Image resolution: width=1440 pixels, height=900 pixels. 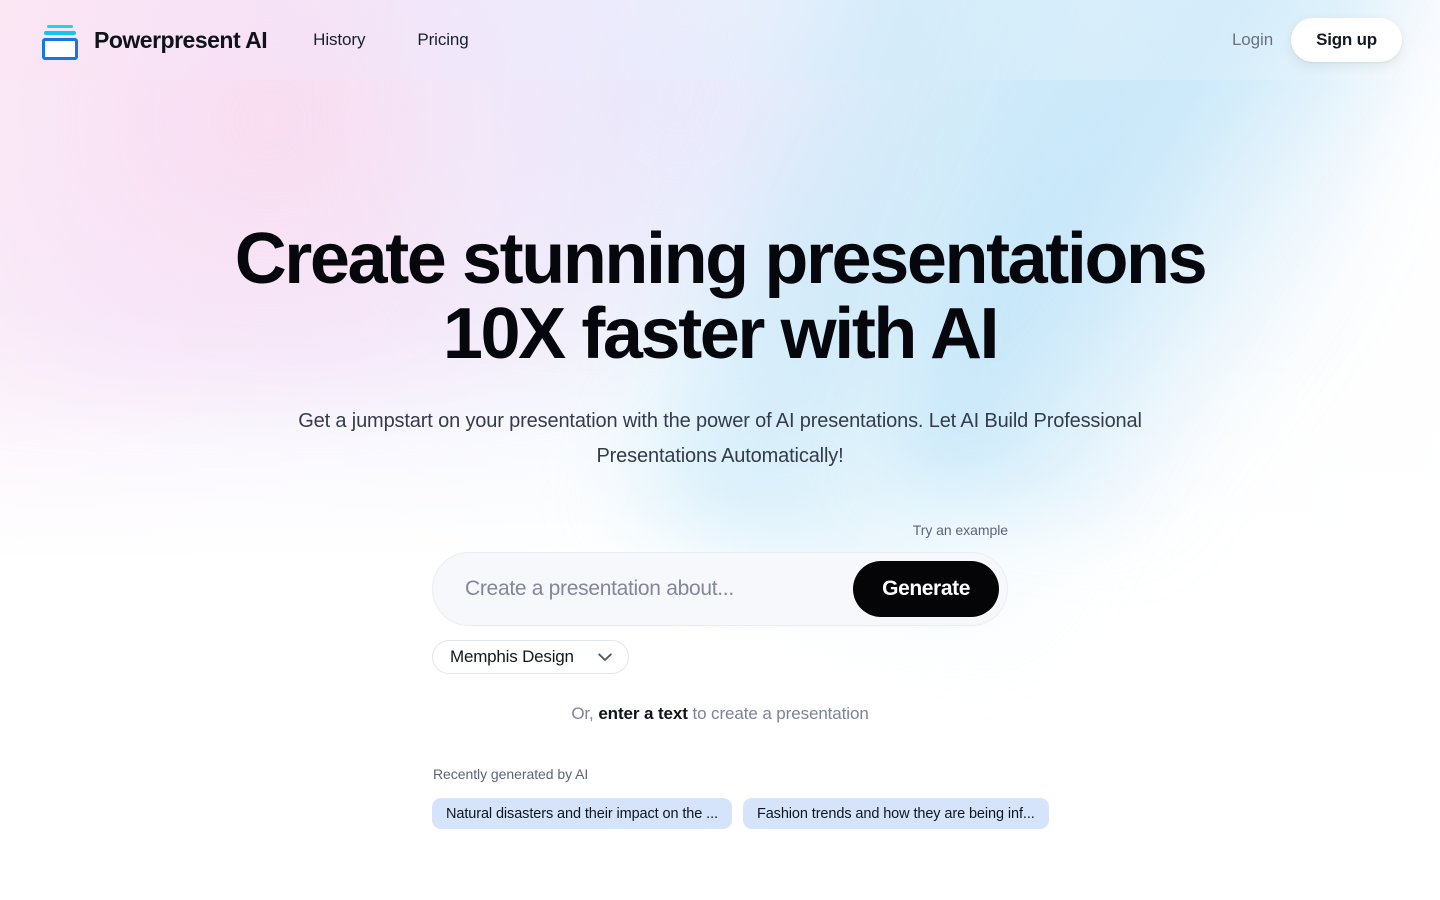 I want to click on style-select-value: Memphis Design, so click(x=512, y=656).